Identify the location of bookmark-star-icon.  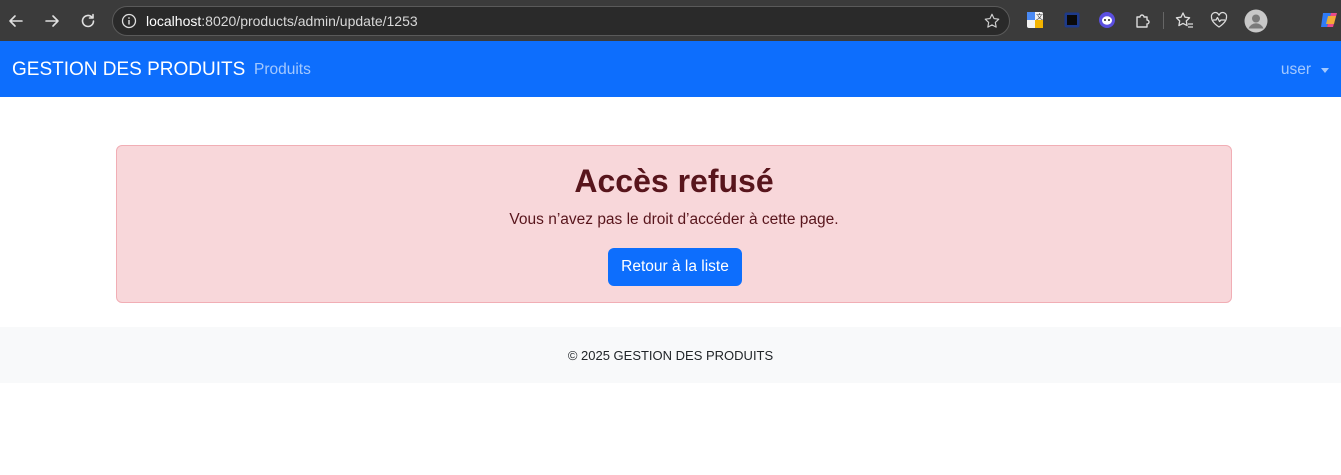
(992, 21).